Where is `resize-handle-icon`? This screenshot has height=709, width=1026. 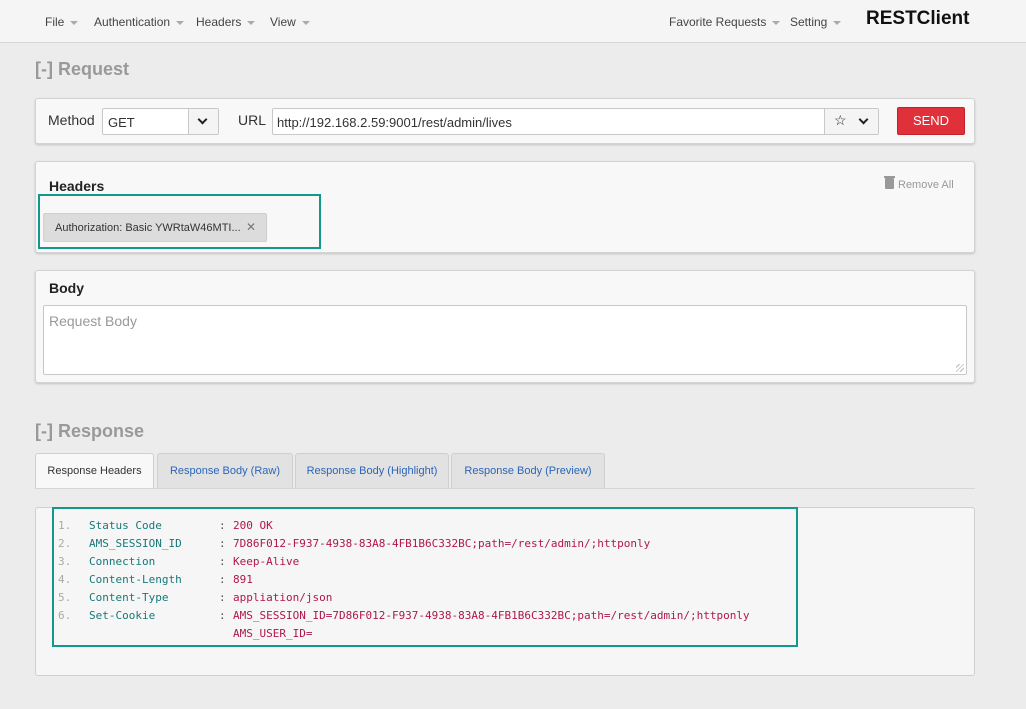
resize-handle-icon is located at coordinates (960, 368).